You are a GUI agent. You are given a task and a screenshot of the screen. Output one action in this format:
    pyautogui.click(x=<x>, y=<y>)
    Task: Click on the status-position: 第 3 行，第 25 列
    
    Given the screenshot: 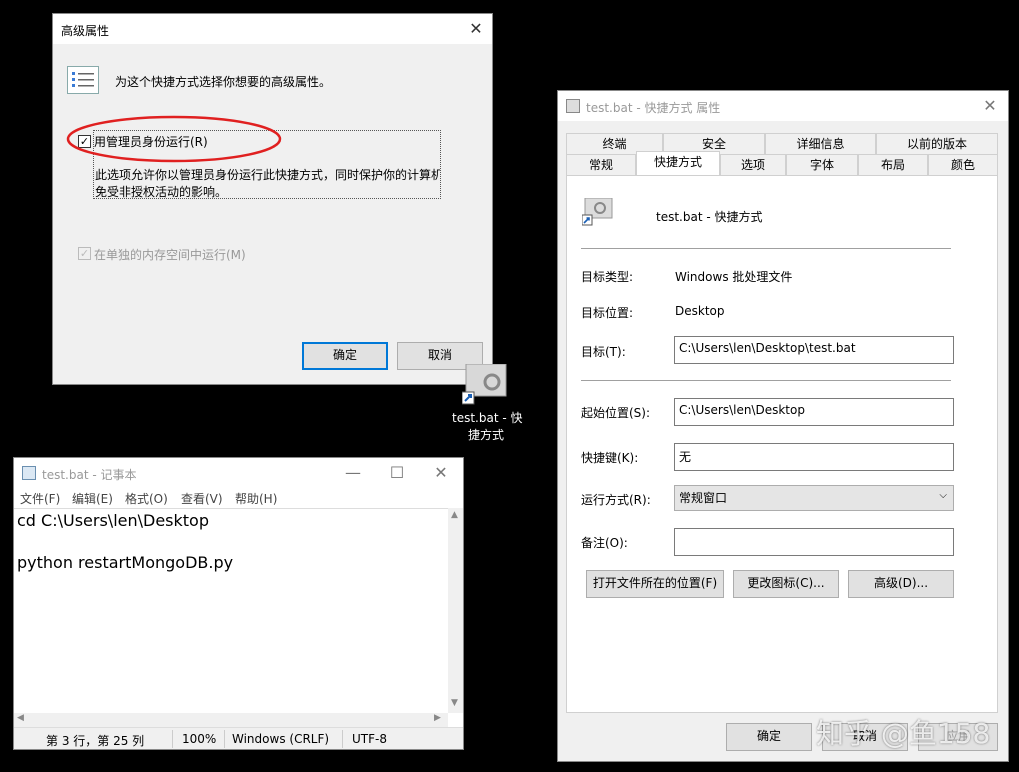 What is the action you would take?
    pyautogui.click(x=95, y=741)
    